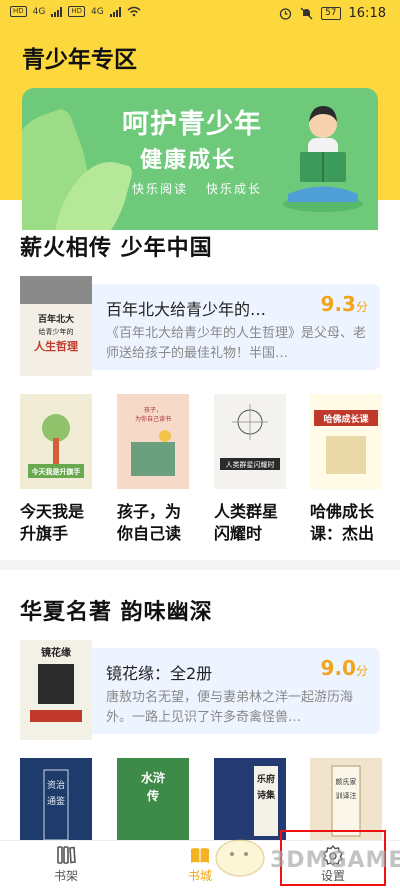  I want to click on banner-subtitle: 健康成长, so click(188, 160).